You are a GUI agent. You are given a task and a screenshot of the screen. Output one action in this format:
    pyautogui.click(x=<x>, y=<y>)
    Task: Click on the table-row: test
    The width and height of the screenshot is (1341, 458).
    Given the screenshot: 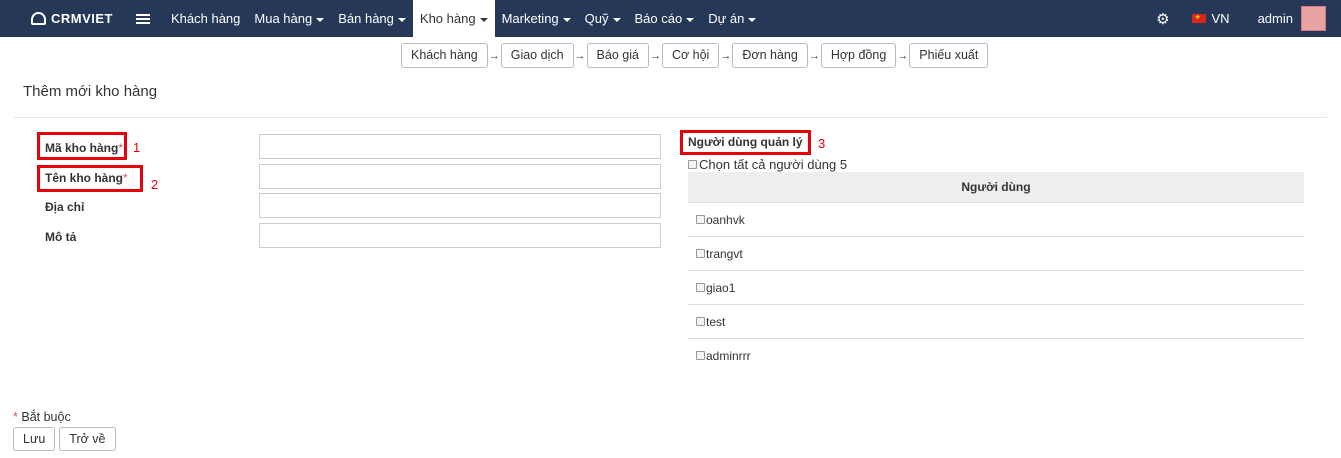 What is the action you would take?
    pyautogui.click(x=996, y=322)
    